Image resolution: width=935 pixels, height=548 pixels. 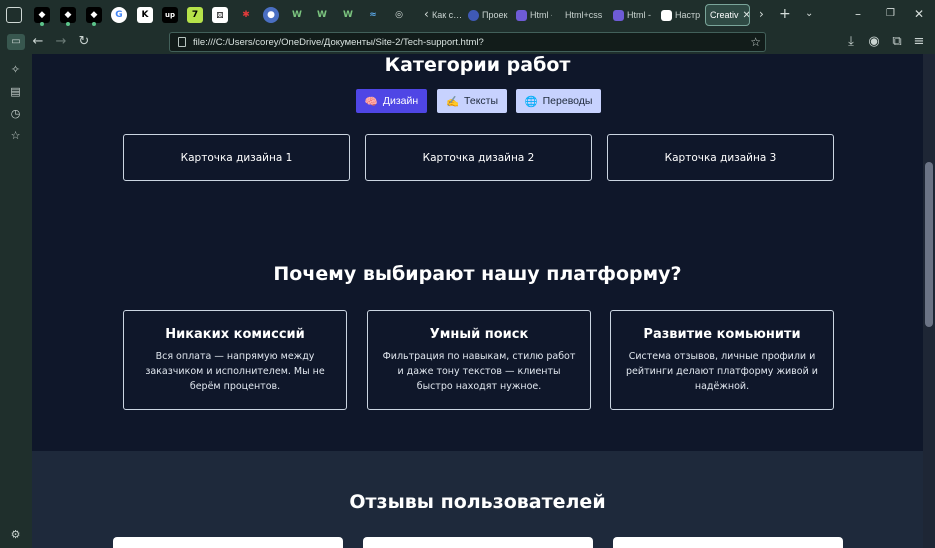 I want to click on file-icon, so click(x=182, y=42).